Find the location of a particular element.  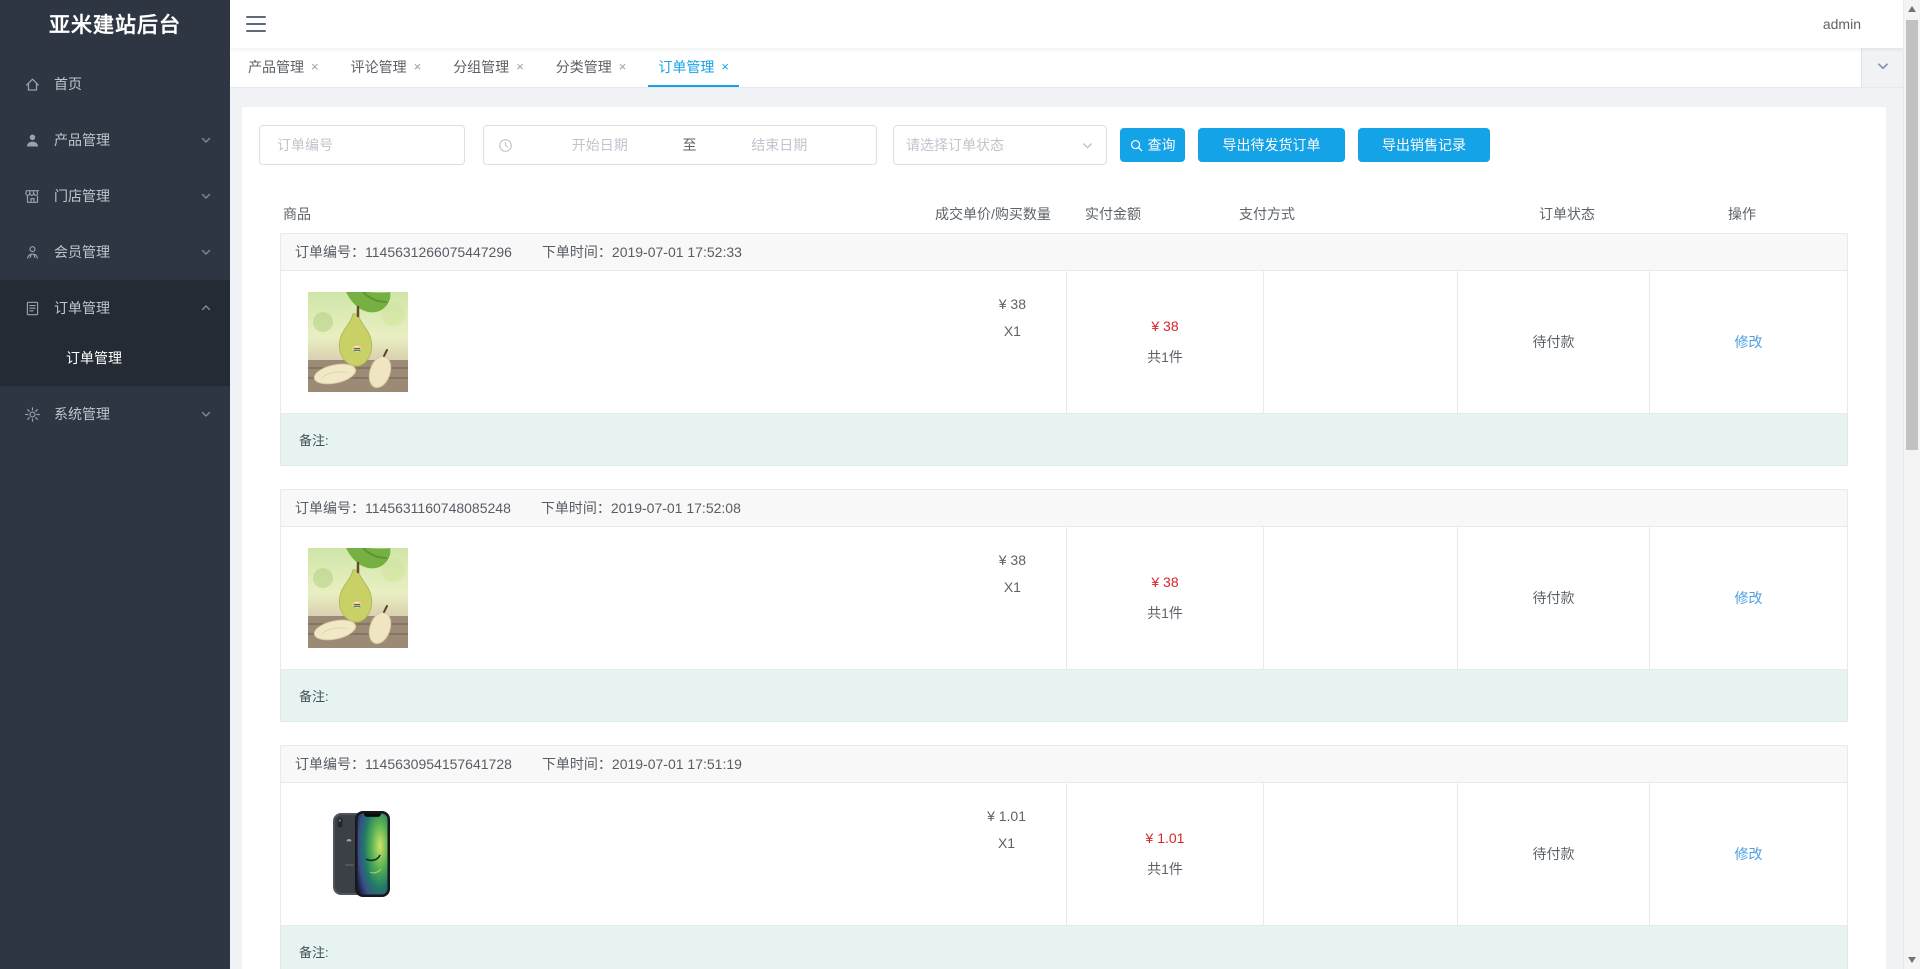

sidebar-item-products: 产品管理 is located at coordinates (115, 140).